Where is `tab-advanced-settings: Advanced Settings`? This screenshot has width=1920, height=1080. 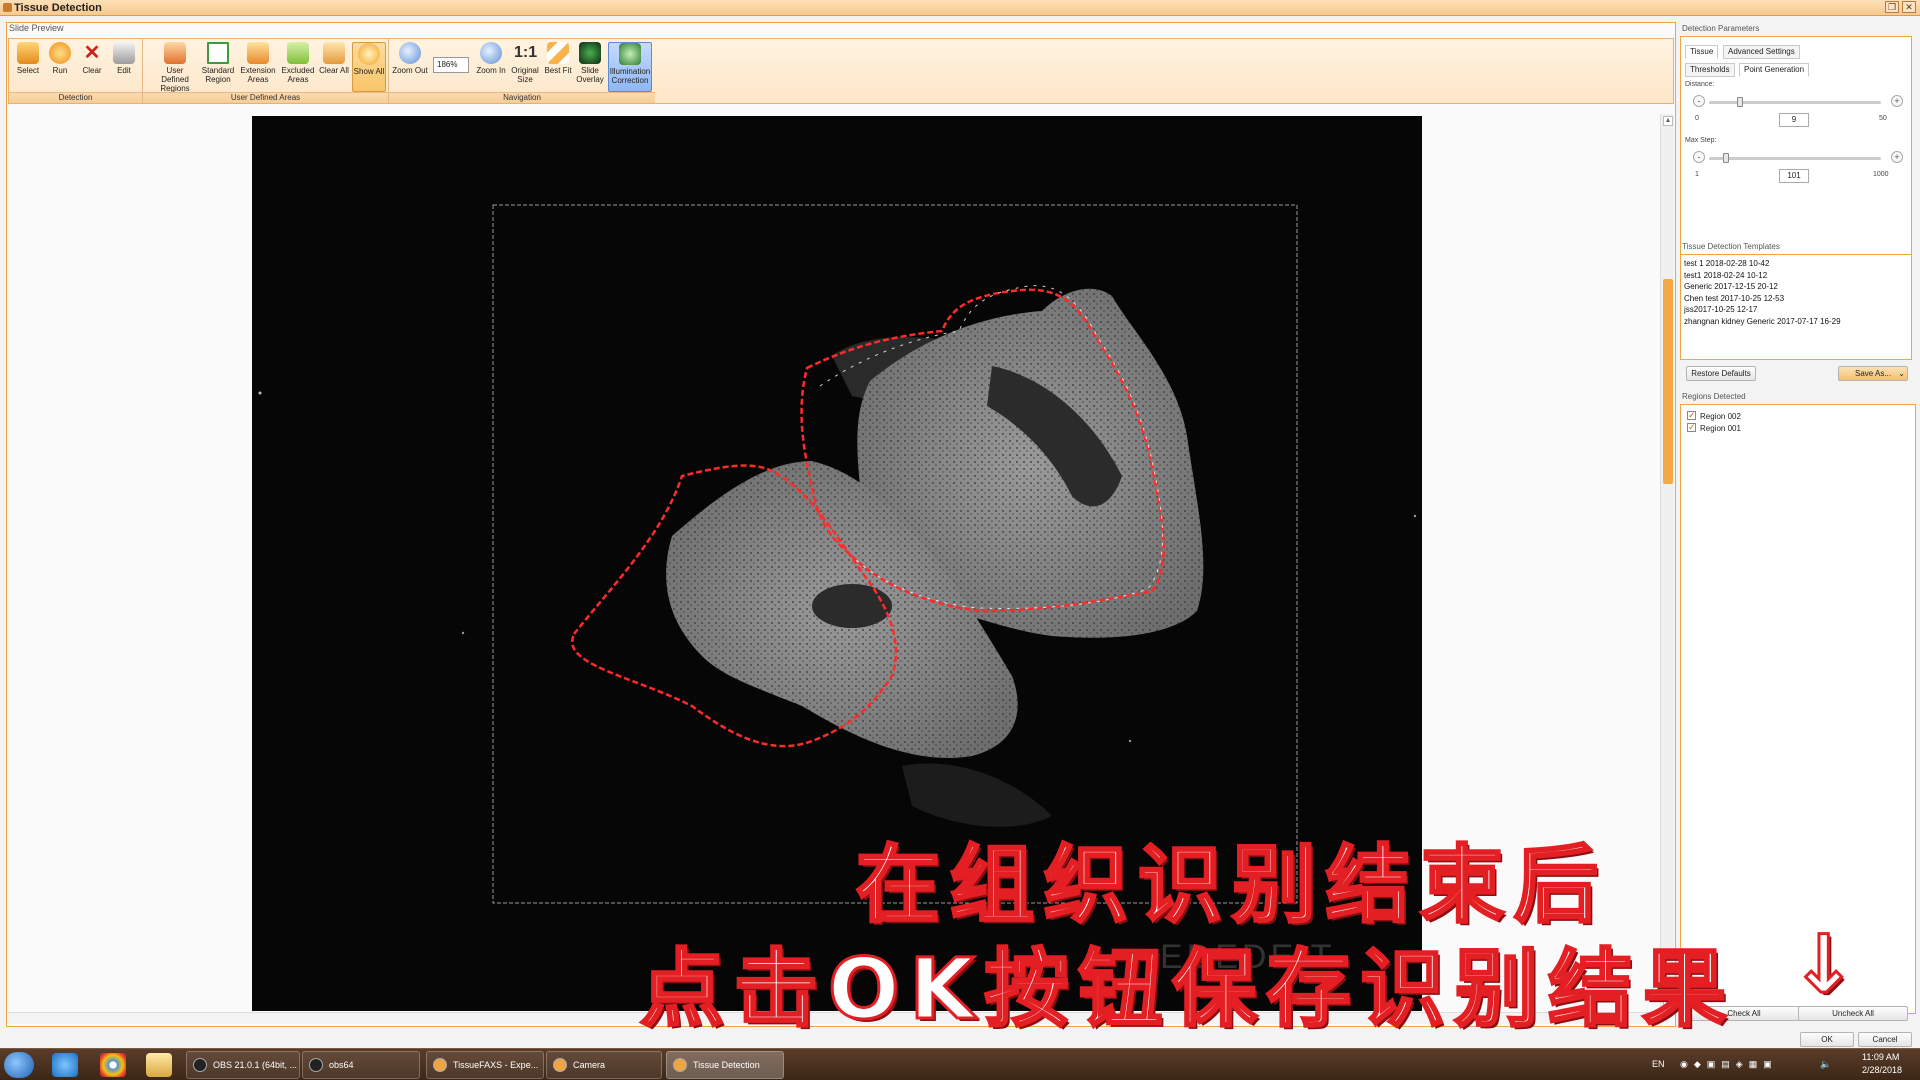
tab-advanced-settings: Advanced Settings is located at coordinates (1761, 52).